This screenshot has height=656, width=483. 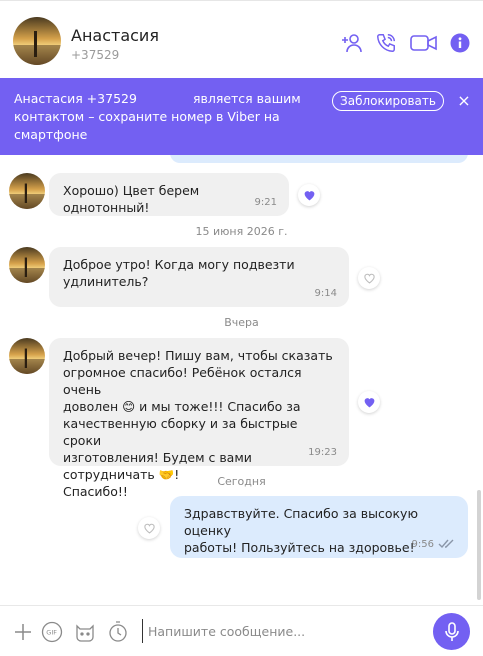 What do you see at coordinates (446, 544) in the screenshot?
I see `read-ticks-icon` at bounding box center [446, 544].